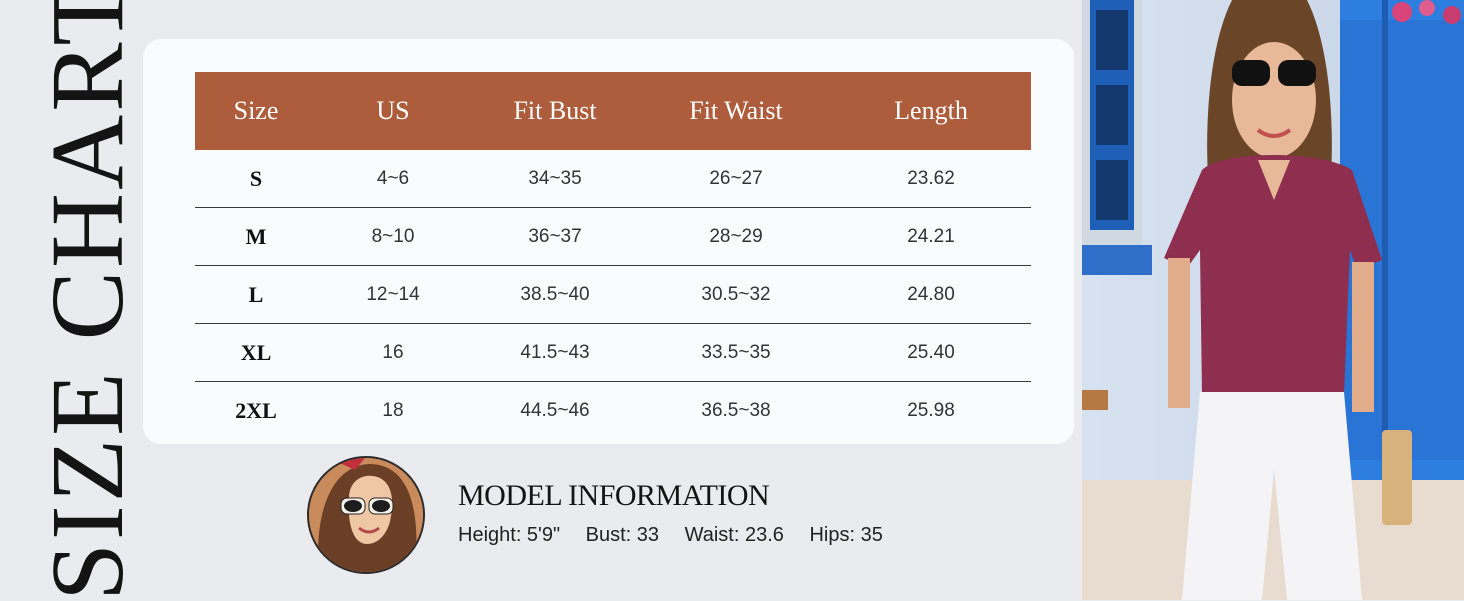 The height and width of the screenshot is (601, 1464). Describe the element at coordinates (614, 495) in the screenshot. I see `model-information-title: MODEL INFORMATION` at that location.